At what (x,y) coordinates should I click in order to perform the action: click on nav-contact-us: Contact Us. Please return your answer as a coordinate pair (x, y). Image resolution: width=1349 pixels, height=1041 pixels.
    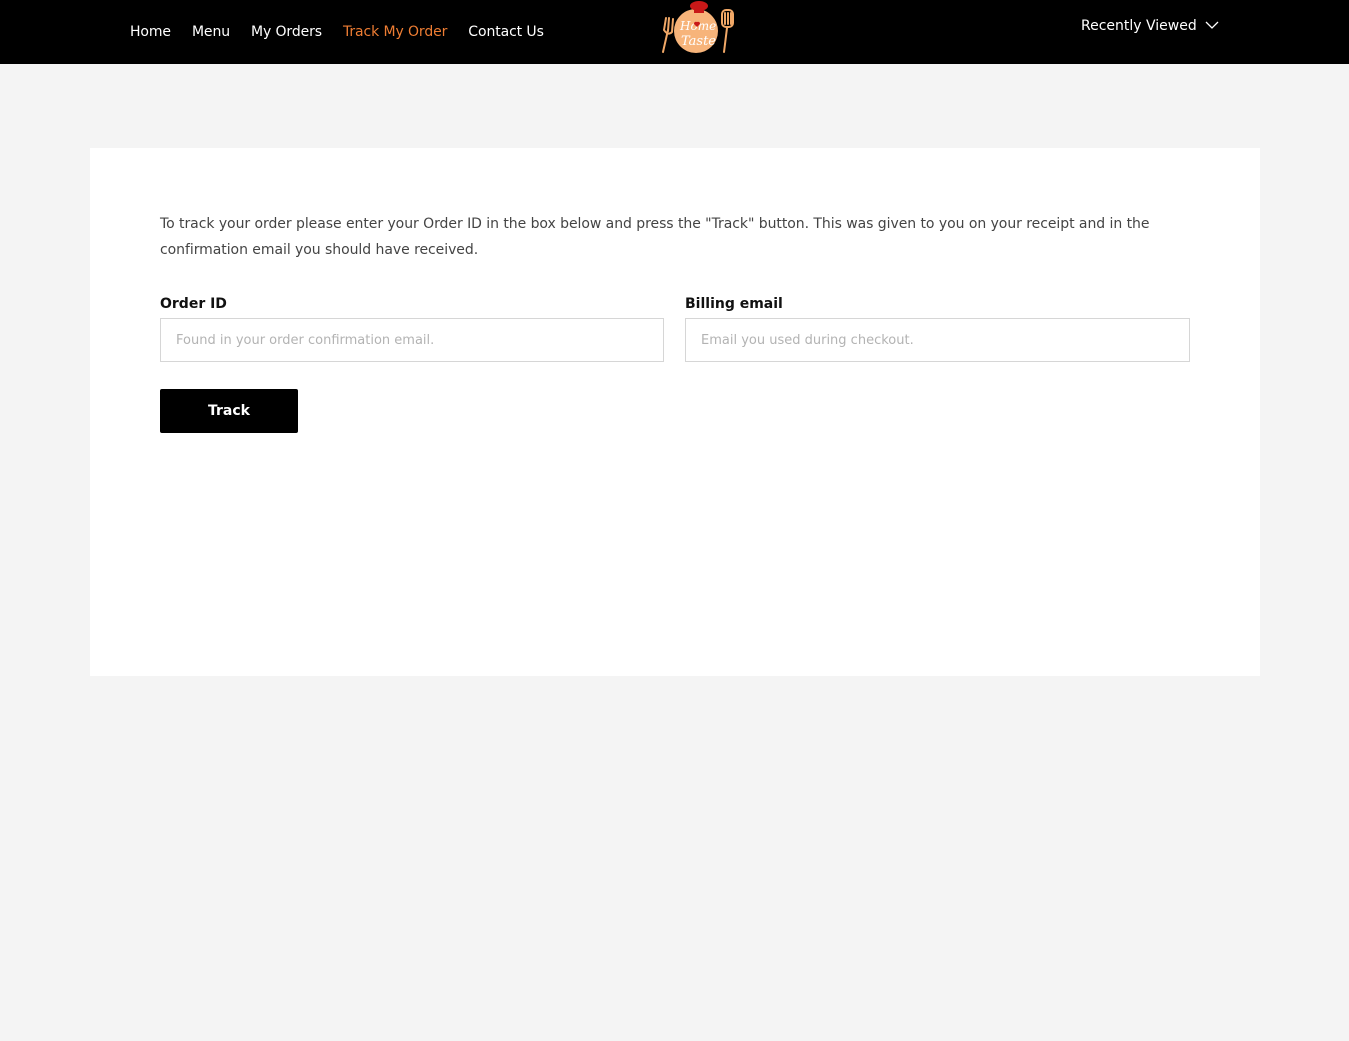
    Looking at the image, I should click on (506, 32).